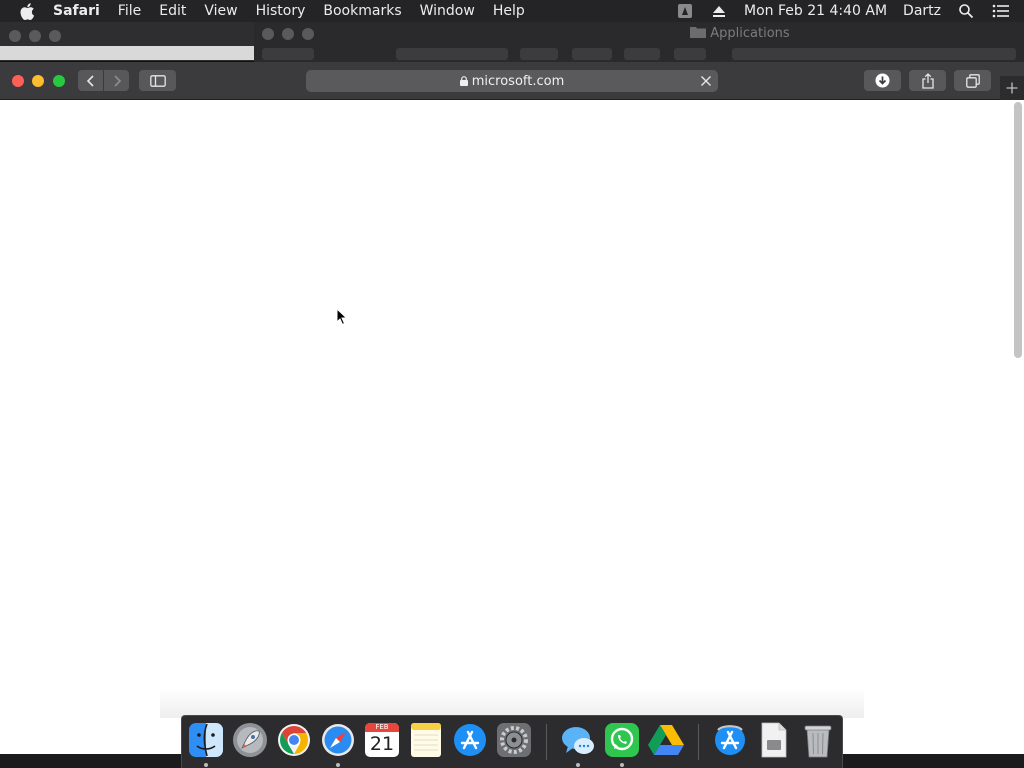 This screenshot has height=768, width=1024. I want to click on launchpad-rocket-icon, so click(250, 740).